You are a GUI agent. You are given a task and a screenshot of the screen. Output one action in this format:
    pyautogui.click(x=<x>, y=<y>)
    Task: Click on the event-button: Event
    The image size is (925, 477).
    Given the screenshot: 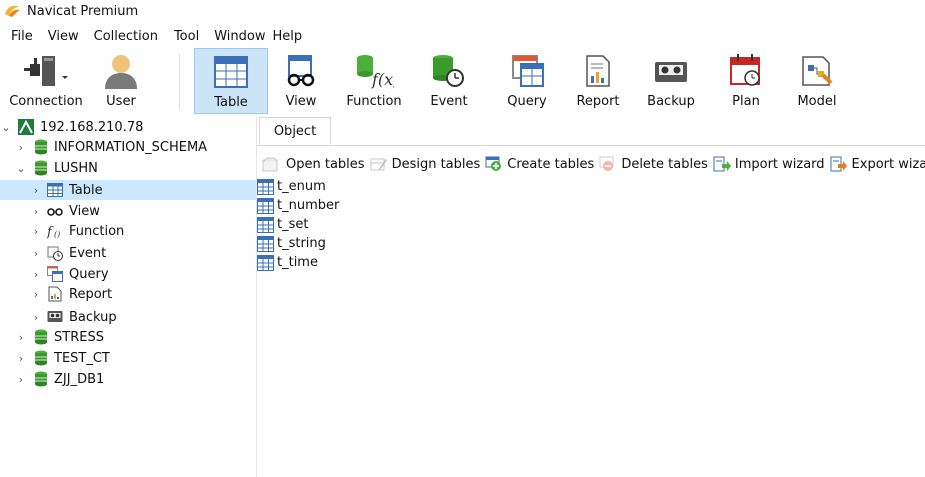 What is the action you would take?
    pyautogui.click(x=449, y=81)
    